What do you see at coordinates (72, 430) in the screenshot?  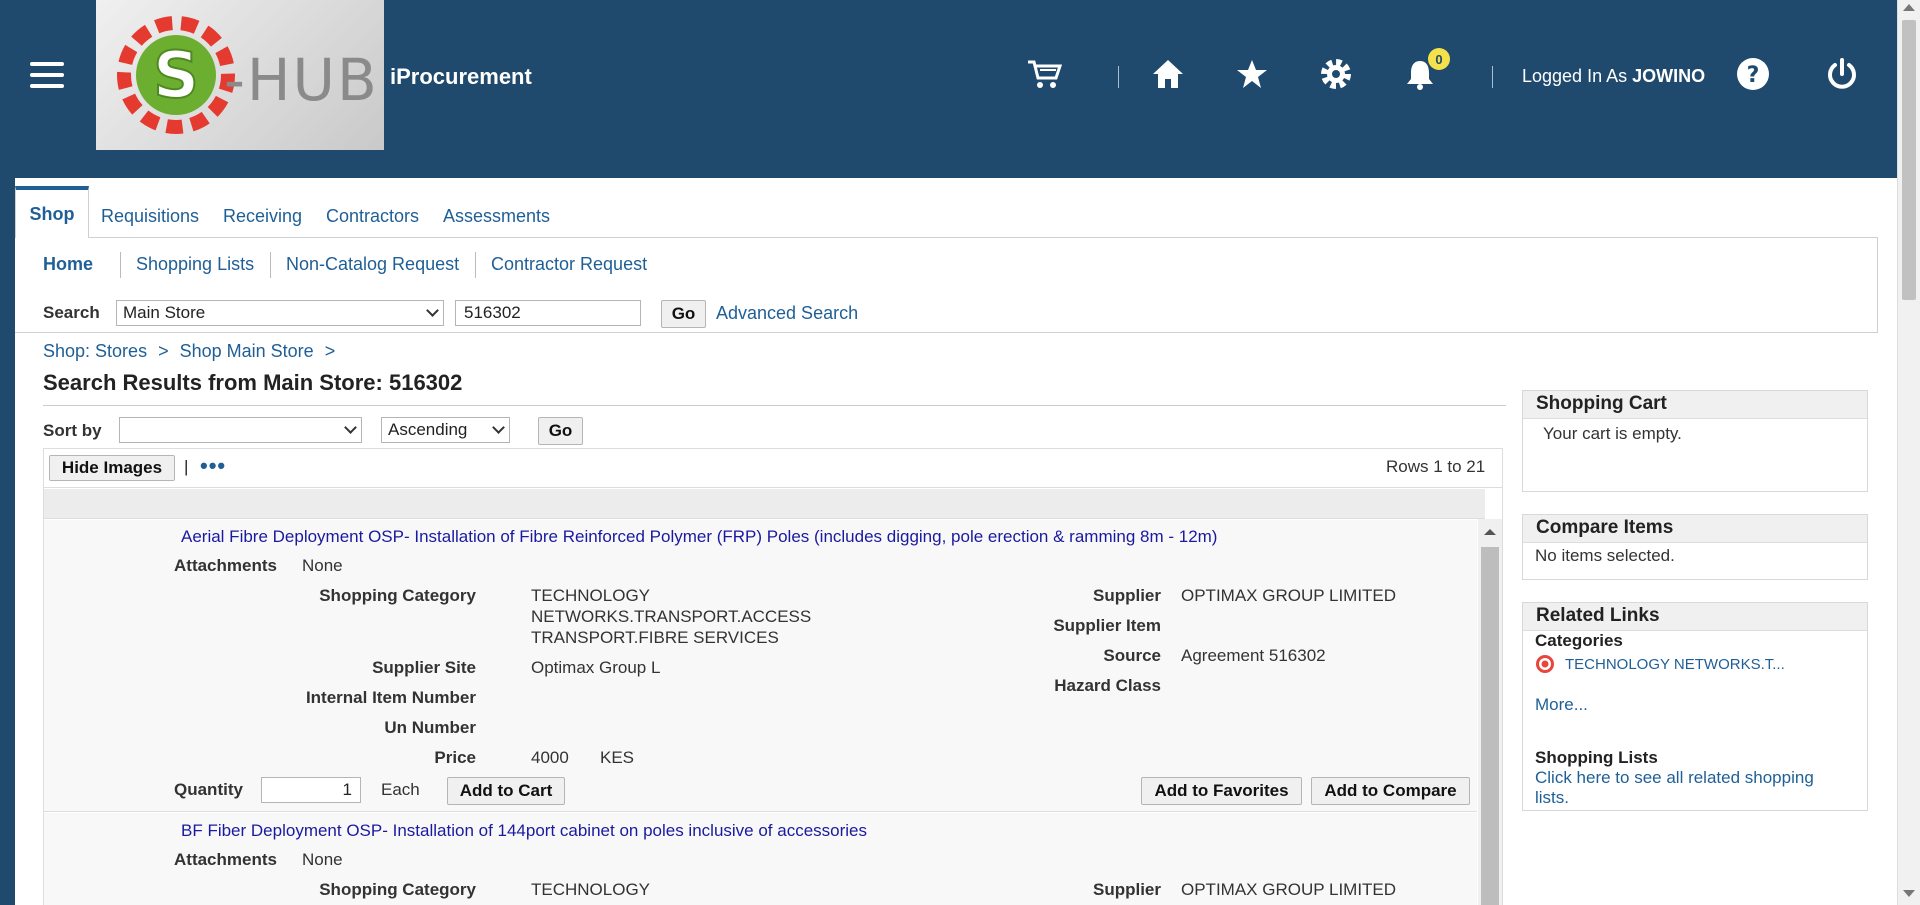 I see `sort-by-label: Sort by` at bounding box center [72, 430].